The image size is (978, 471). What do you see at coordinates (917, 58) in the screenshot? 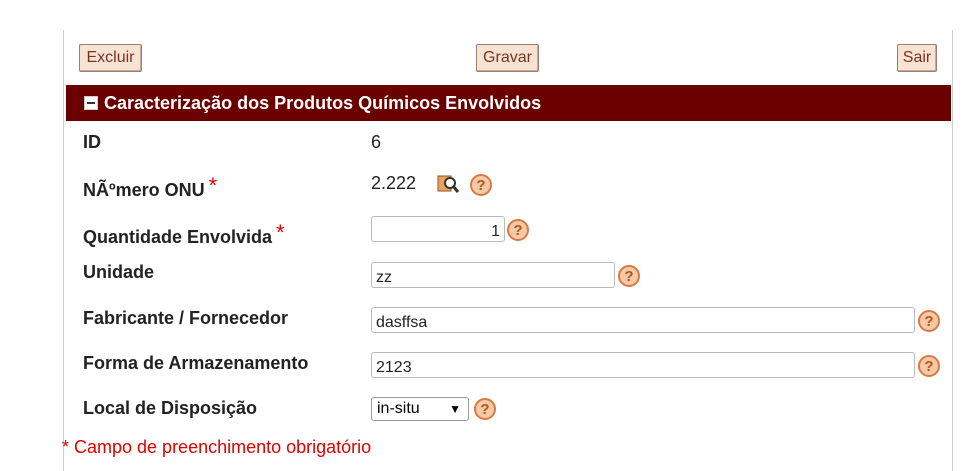
I see `exit-button: Sair` at bounding box center [917, 58].